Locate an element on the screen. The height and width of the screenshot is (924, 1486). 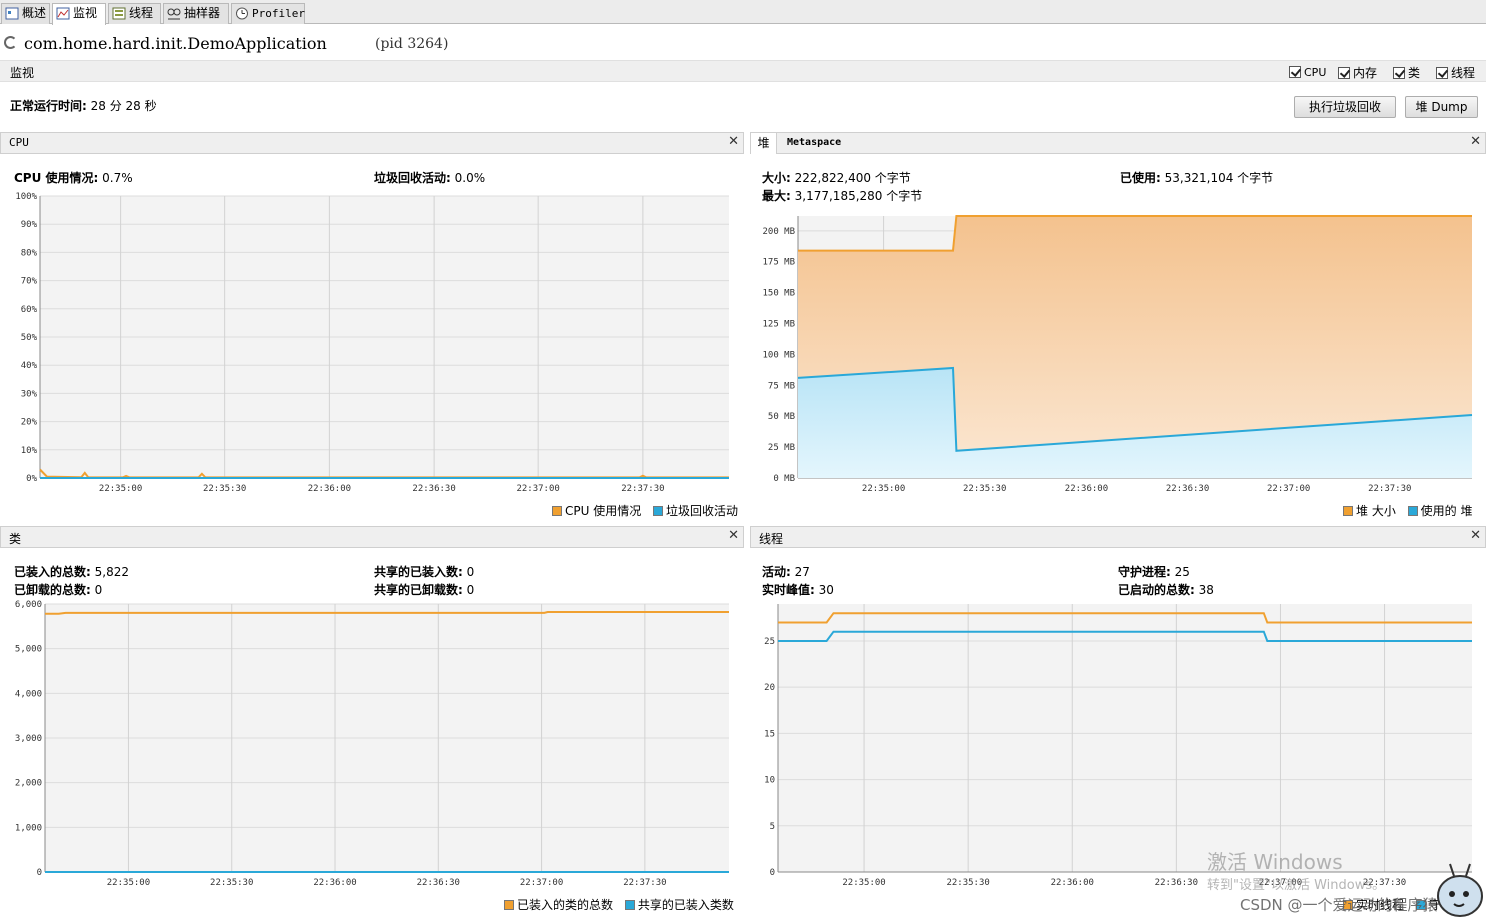
peak-threads-stat: 实时峰值: 30 is located at coordinates (798, 589).